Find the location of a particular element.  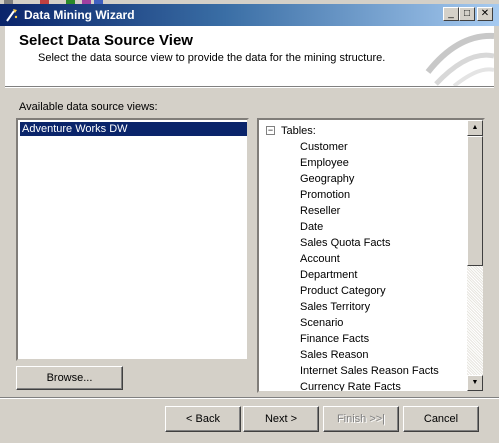

tree-item-table: Customer is located at coordinates (369, 147).